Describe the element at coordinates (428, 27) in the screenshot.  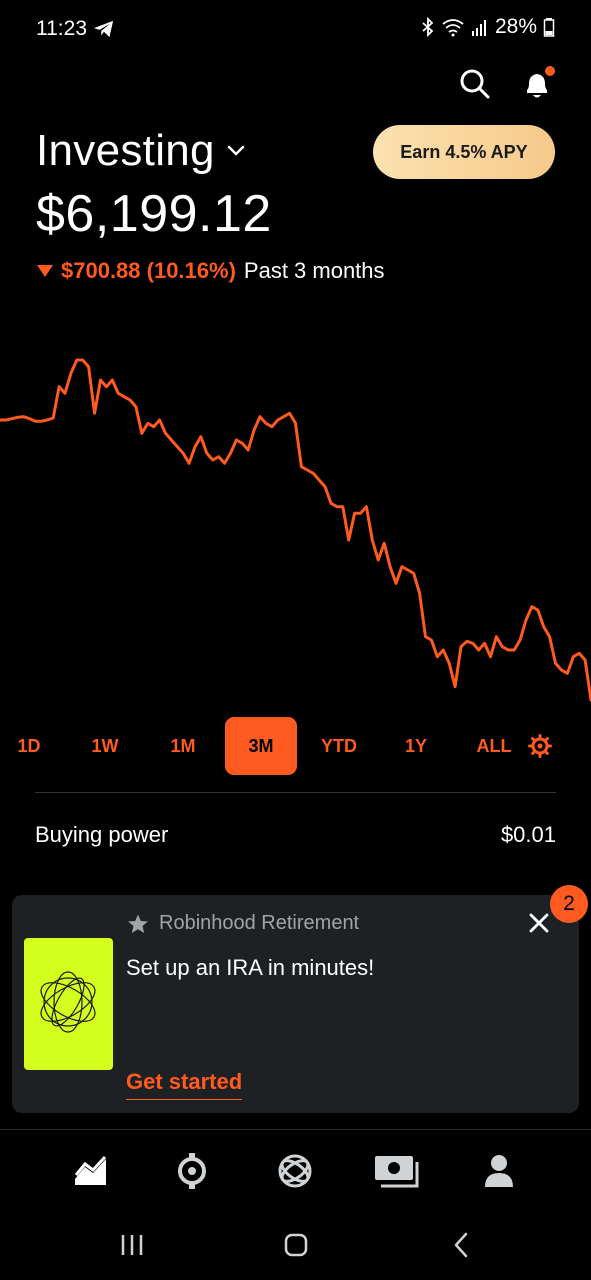
I see `bluetooth-icon` at that location.